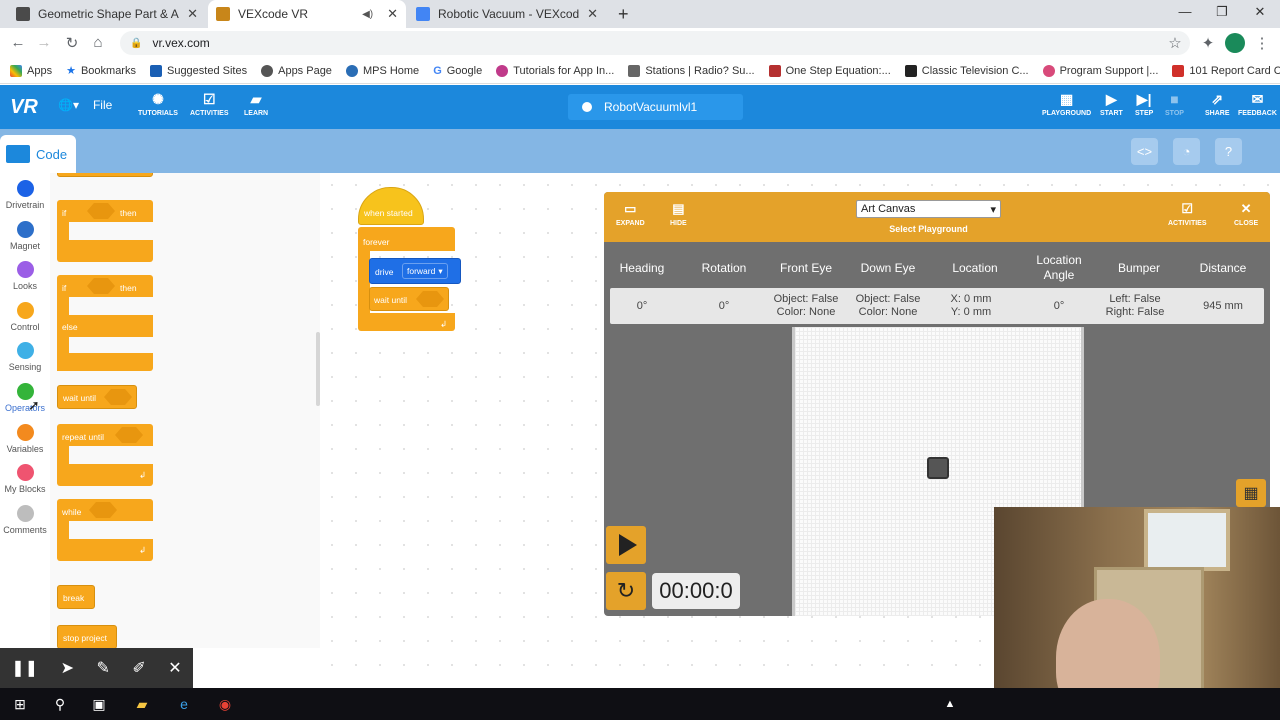 The width and height of the screenshot is (1280, 720). Describe the element at coordinates (888, 312) in the screenshot. I see `down-eye-color: Color: None` at that location.